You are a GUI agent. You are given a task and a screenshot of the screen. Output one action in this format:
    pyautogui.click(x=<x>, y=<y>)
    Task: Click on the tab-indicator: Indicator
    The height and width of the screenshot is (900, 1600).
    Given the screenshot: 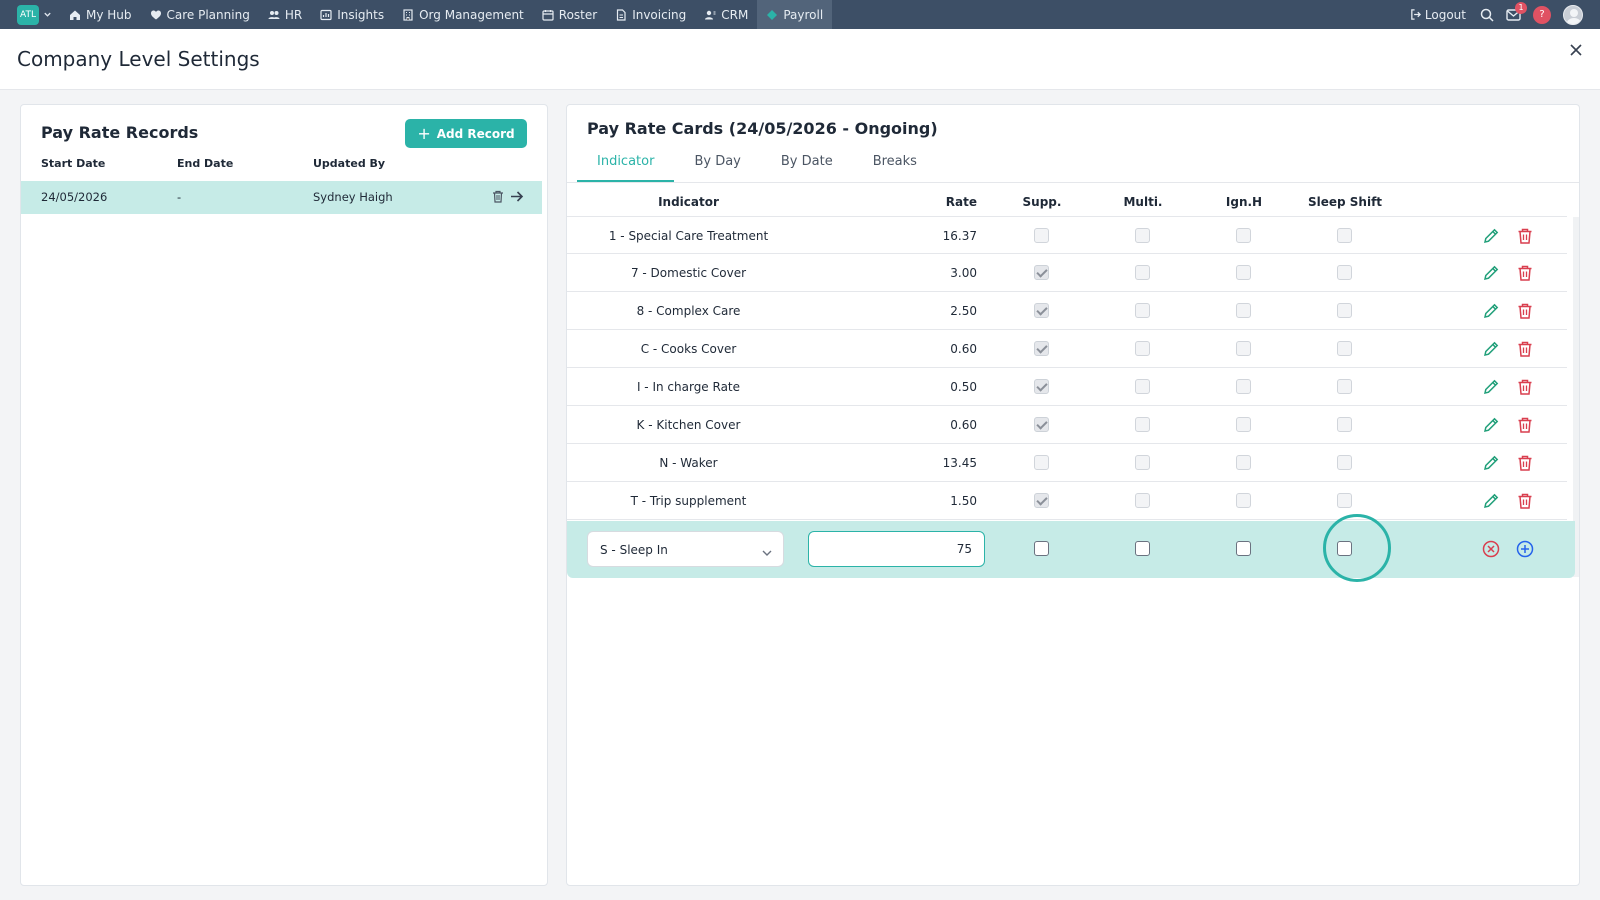 What is the action you would take?
    pyautogui.click(x=626, y=163)
    